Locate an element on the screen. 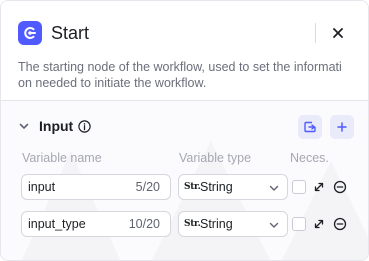 The image size is (369, 261). column-header-required: Neces. is located at coordinates (309, 158).